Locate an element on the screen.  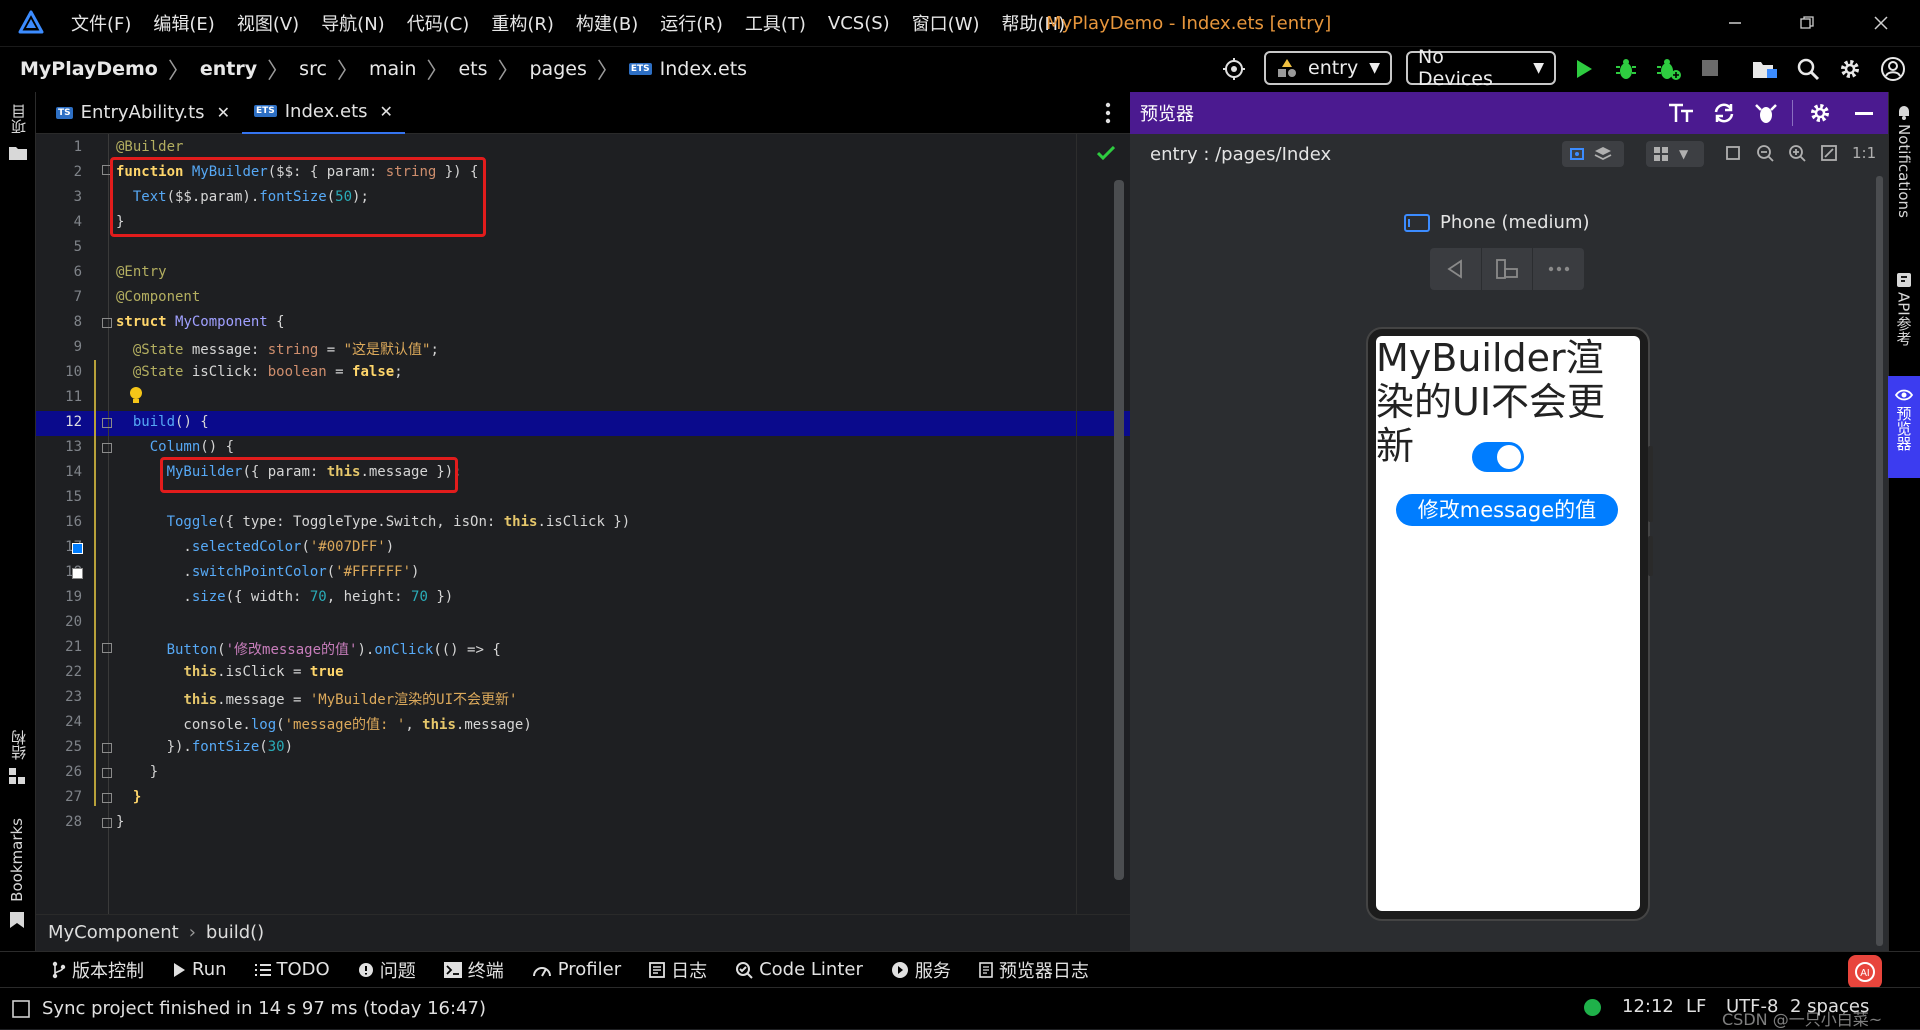
inspection-ok-icon is located at coordinates (1106, 153).